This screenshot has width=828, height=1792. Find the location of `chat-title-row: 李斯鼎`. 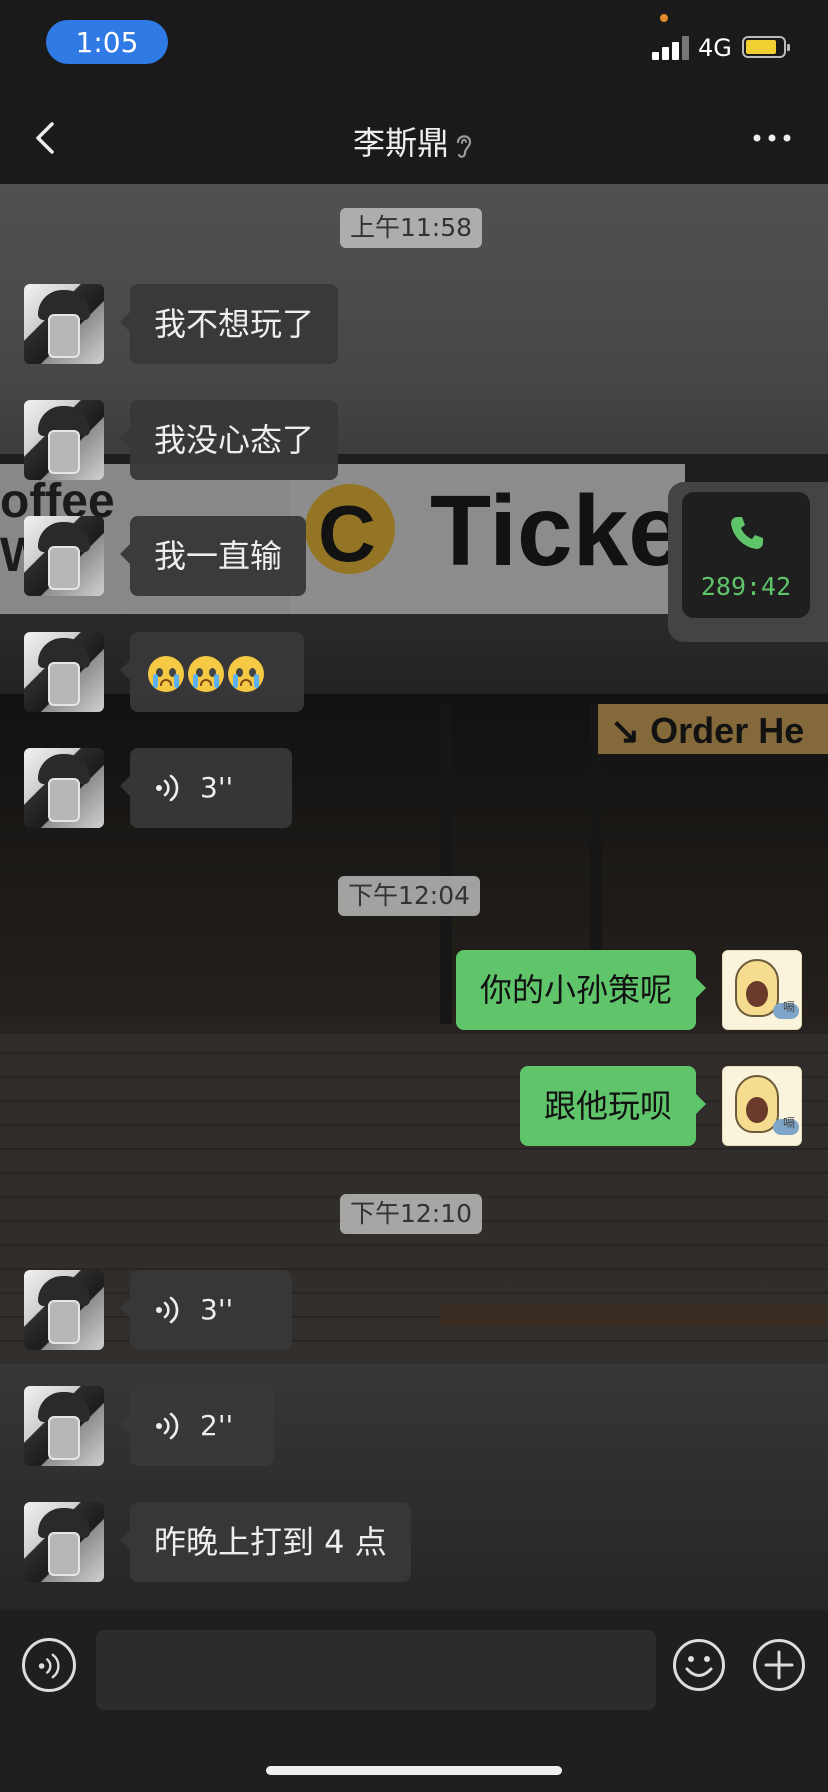

chat-title-row: 李斯鼎 is located at coordinates (414, 141).